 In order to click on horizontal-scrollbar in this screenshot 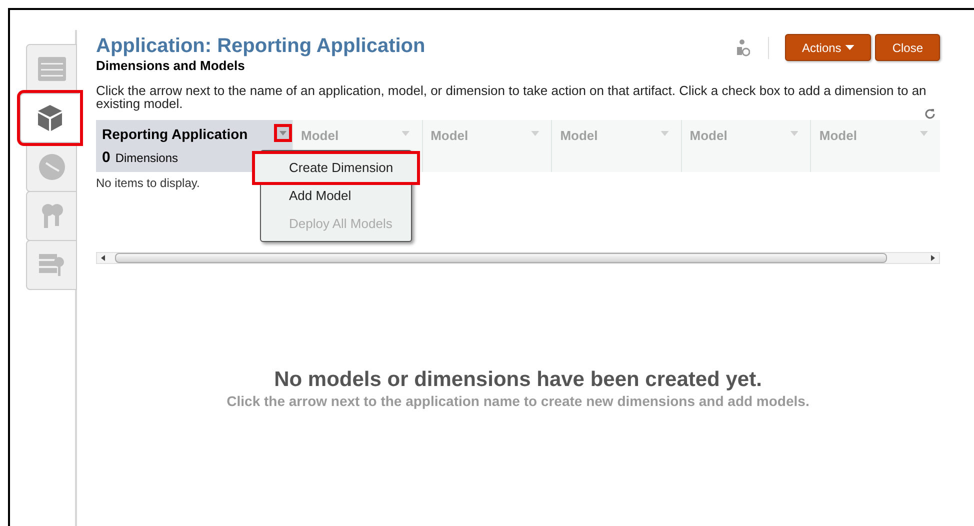, I will do `click(518, 258)`.